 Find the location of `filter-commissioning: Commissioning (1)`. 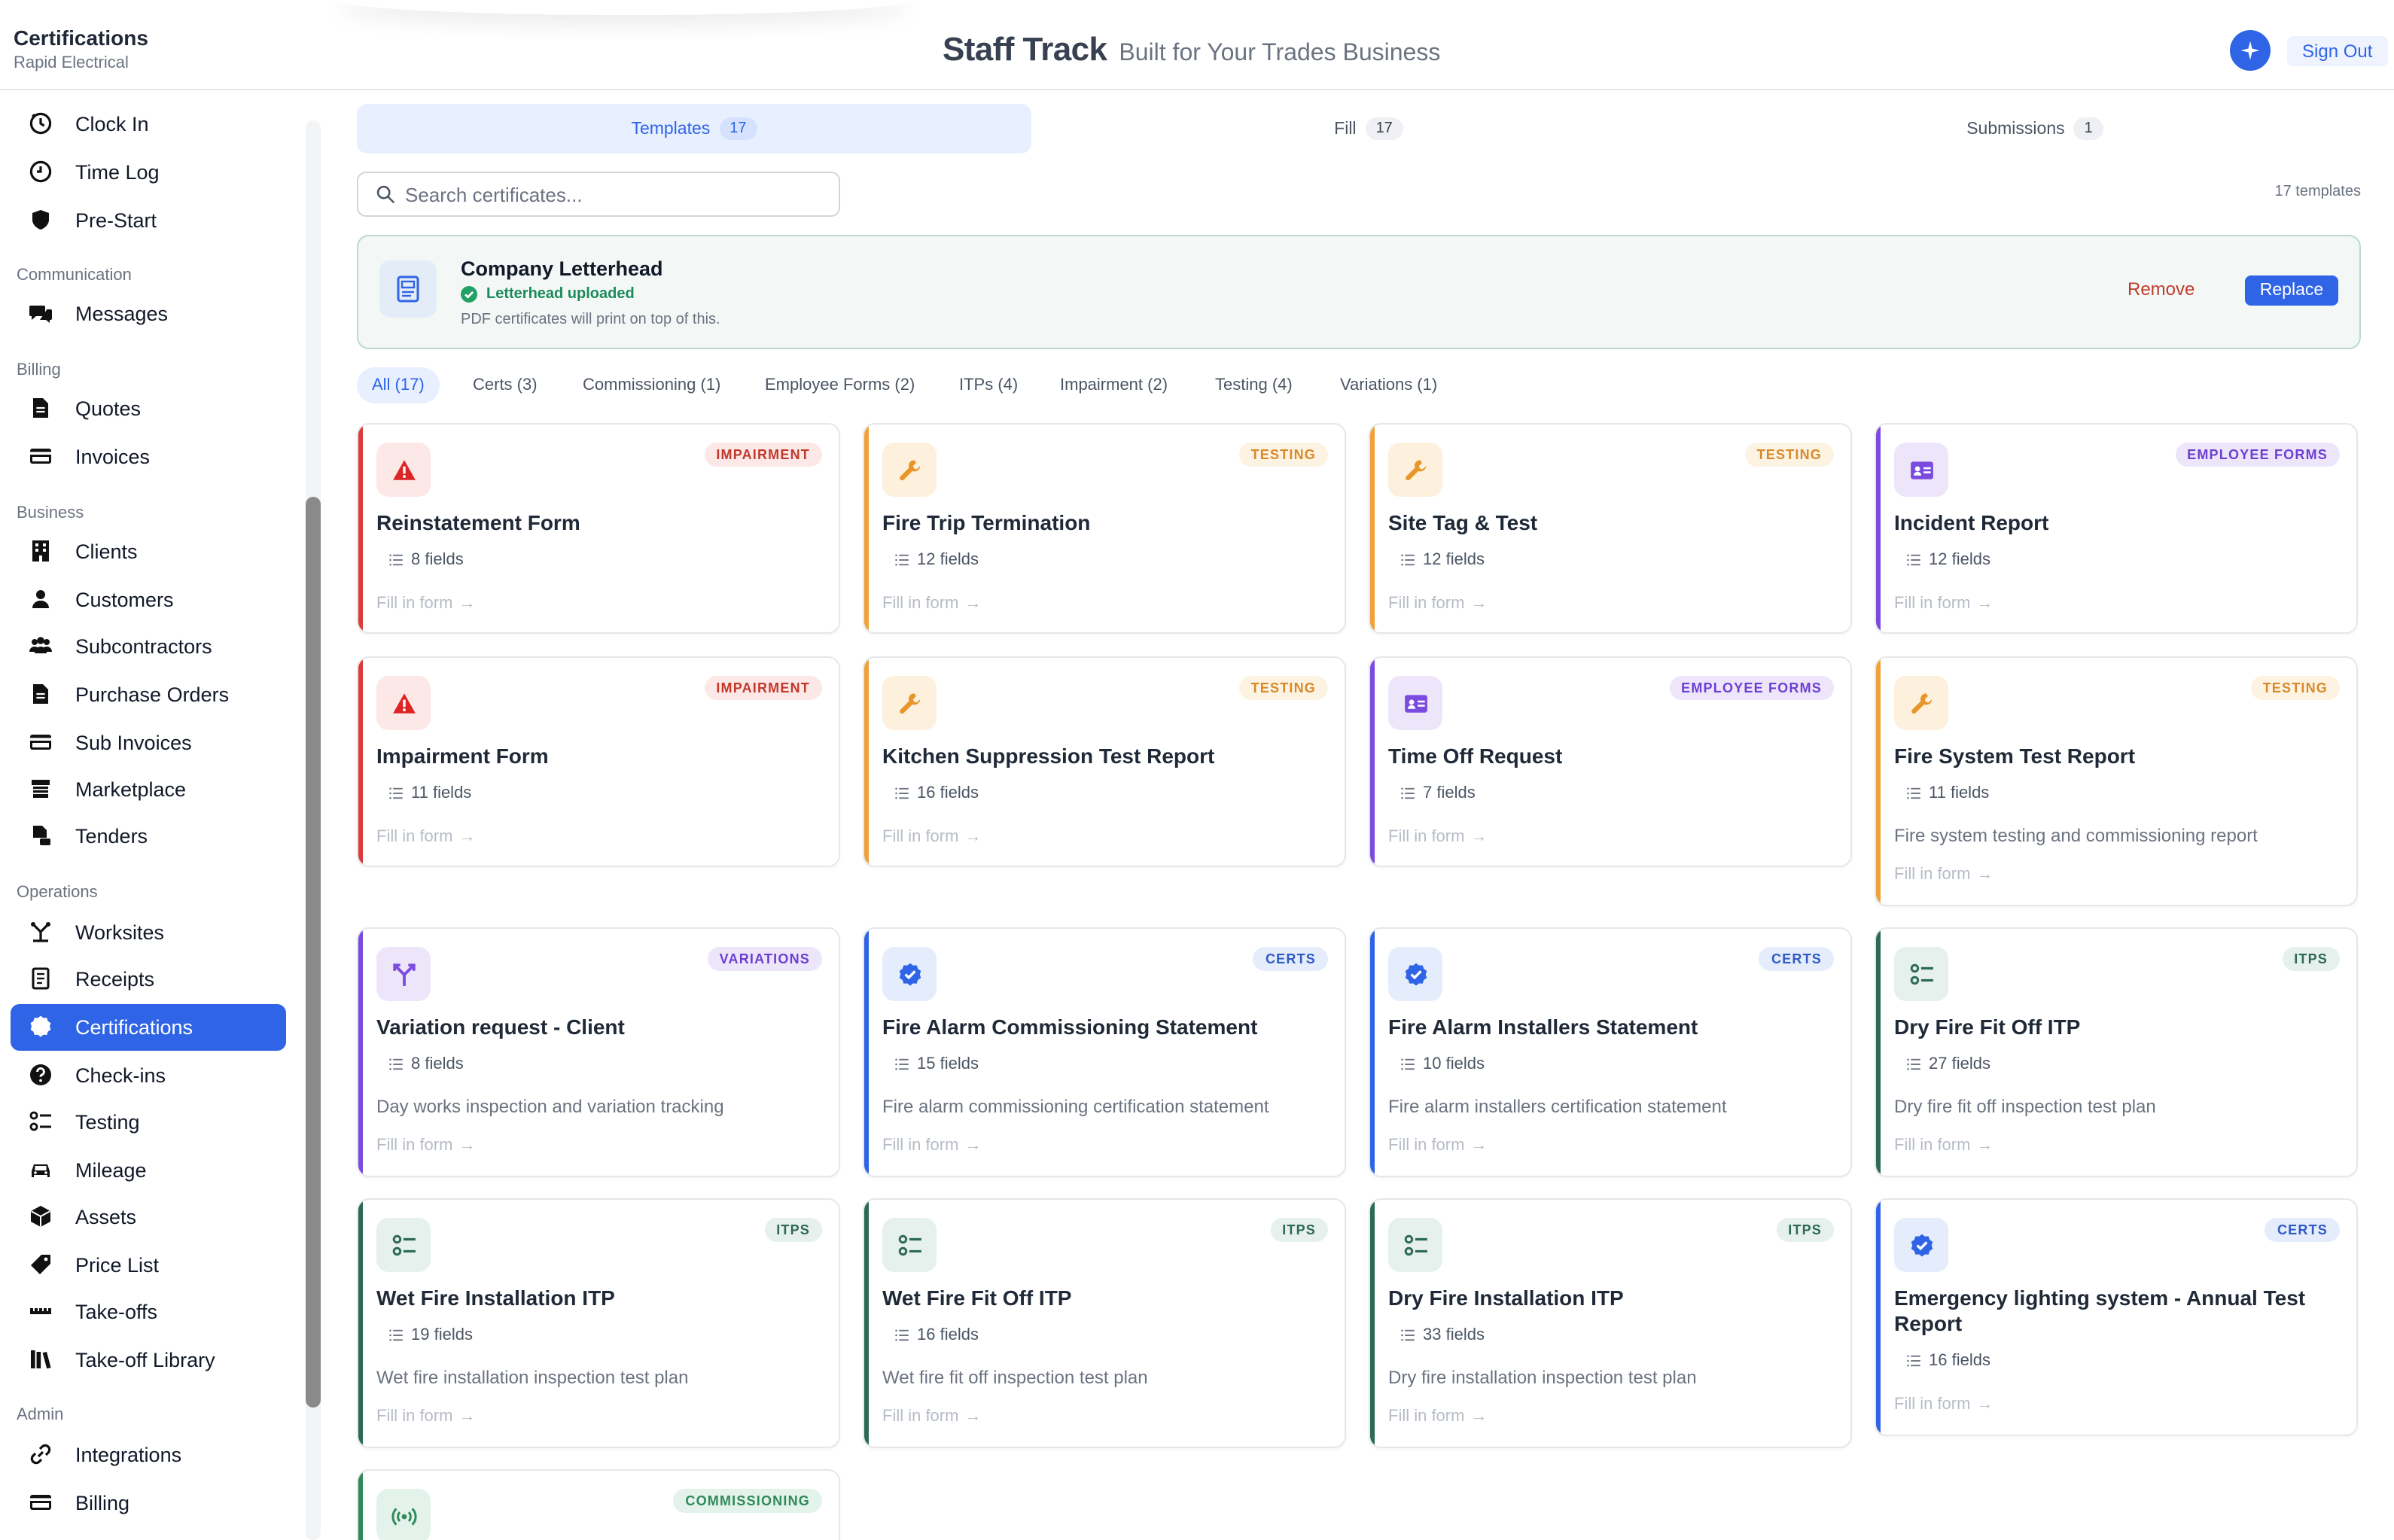

filter-commissioning: Commissioning (1) is located at coordinates (652, 385).